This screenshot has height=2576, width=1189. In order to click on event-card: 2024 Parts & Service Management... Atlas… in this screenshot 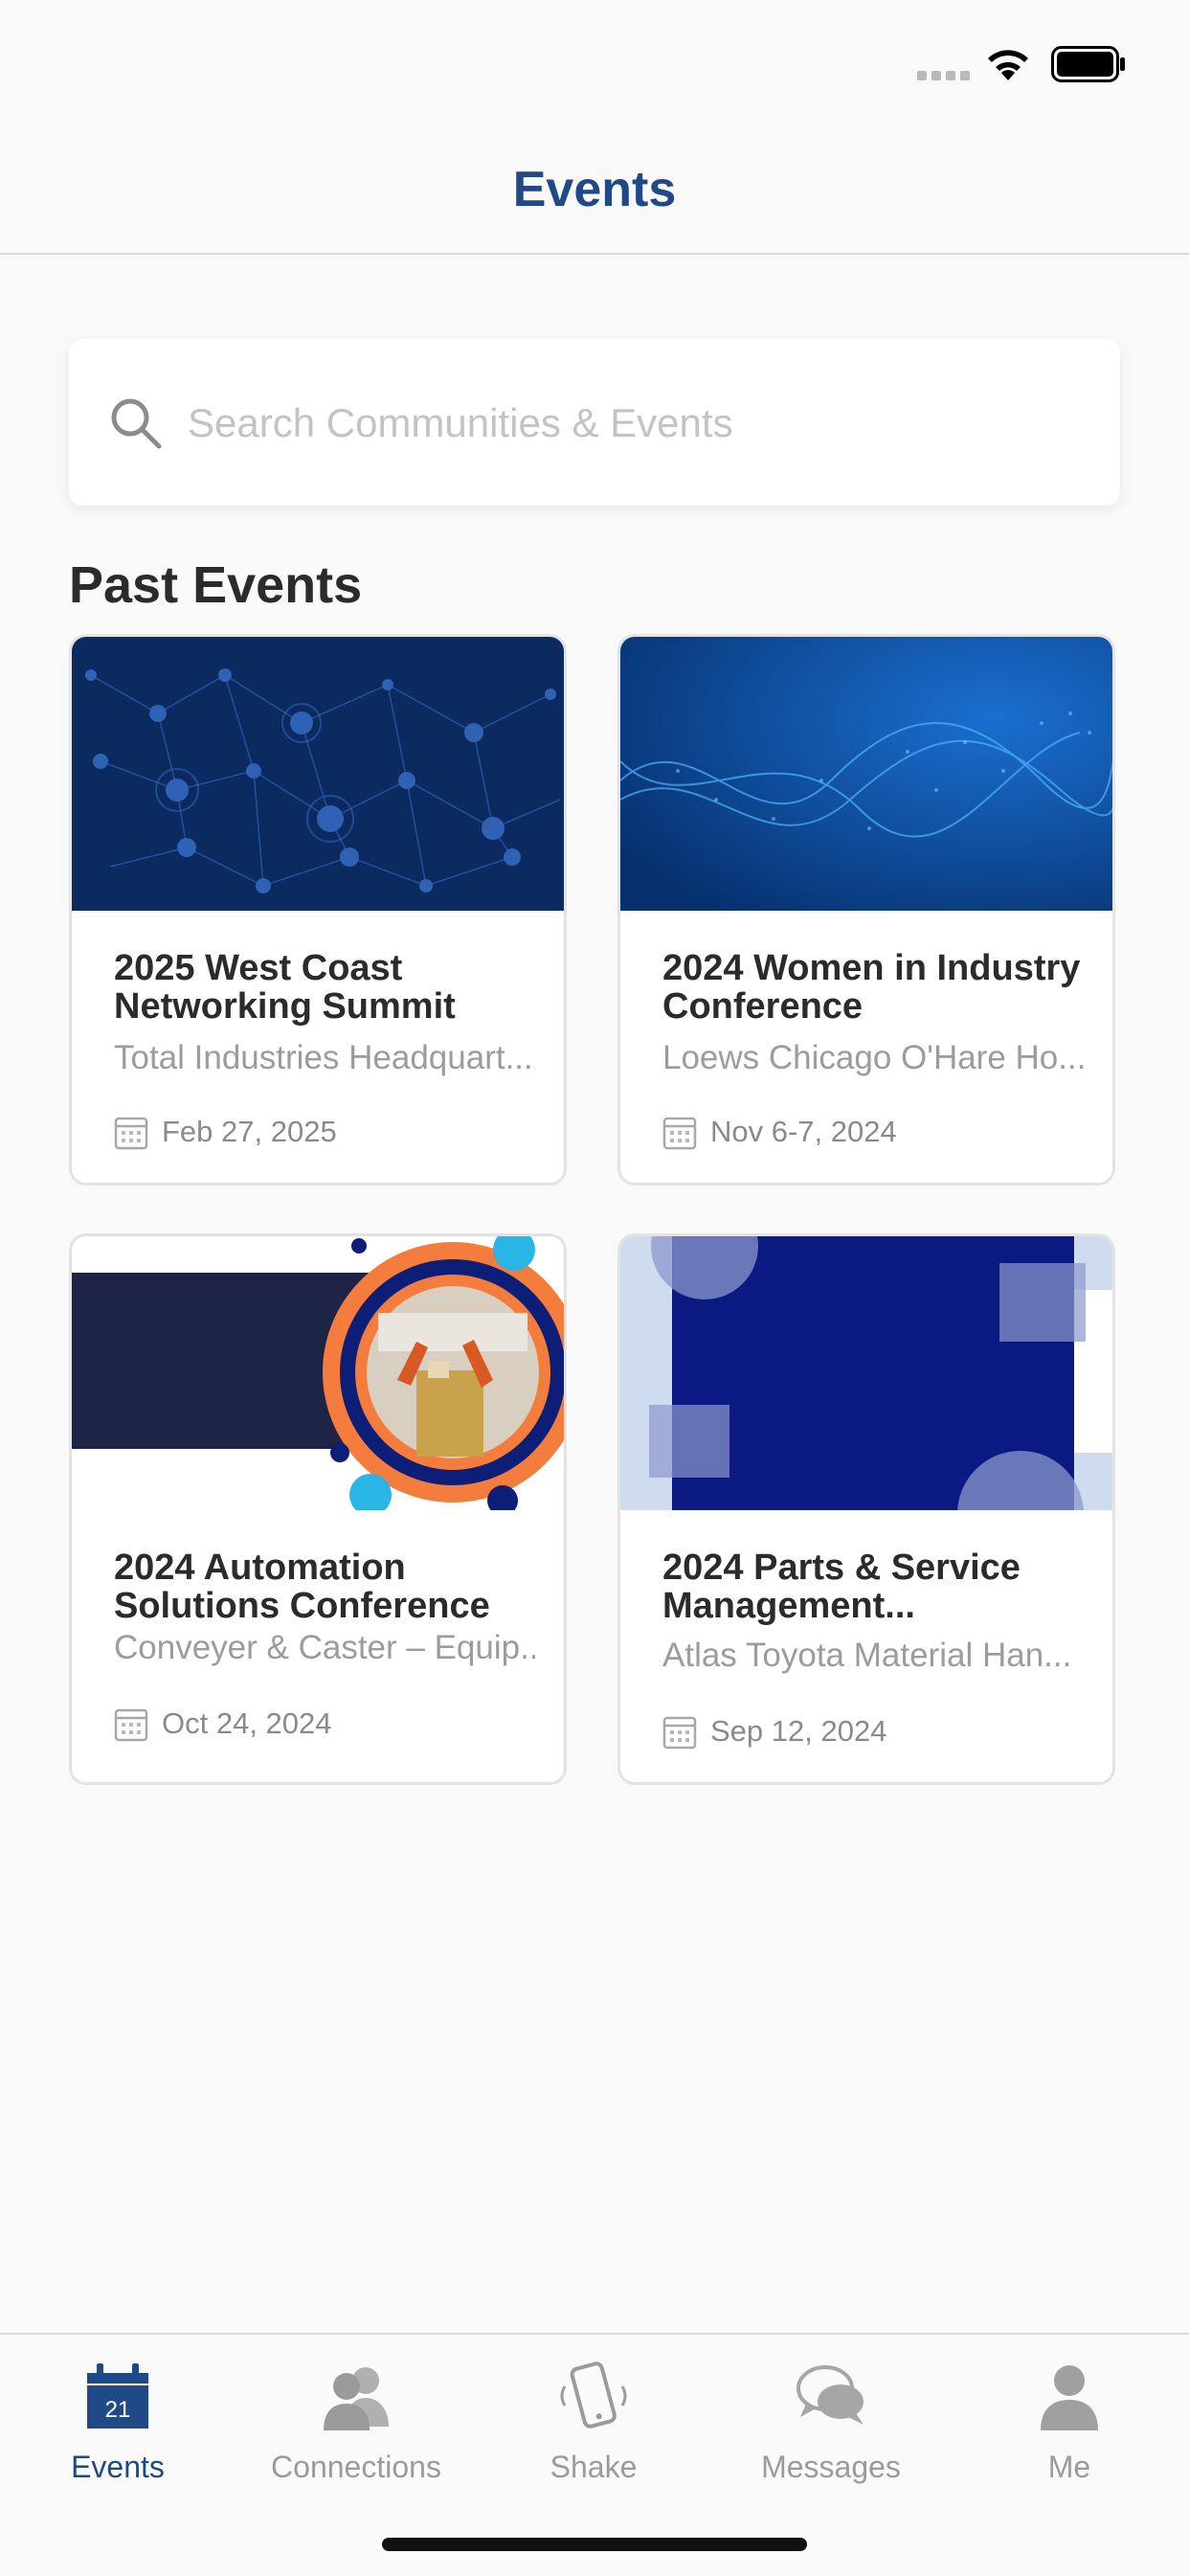, I will do `click(866, 1509)`.